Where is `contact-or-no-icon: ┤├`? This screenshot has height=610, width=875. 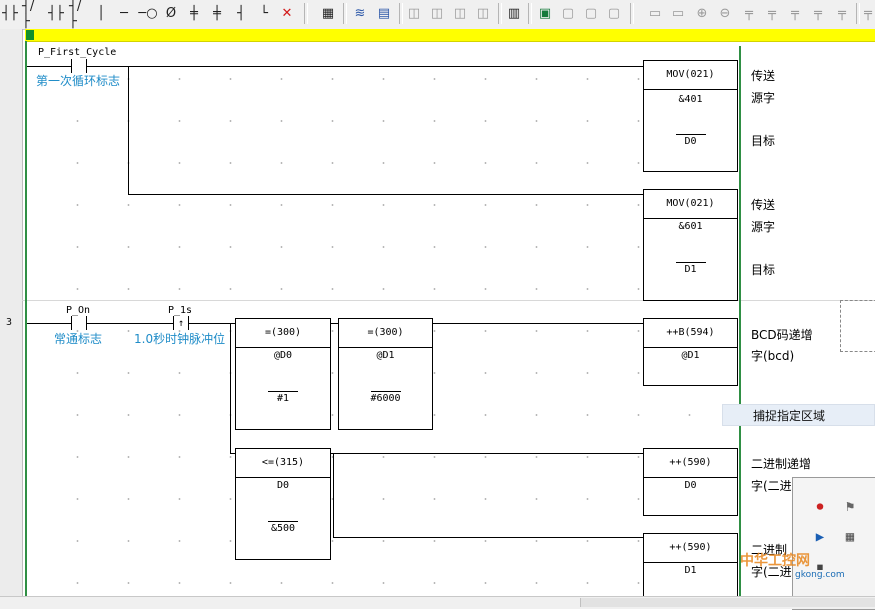
contact-or-no-icon: ┤├ is located at coordinates (56, 13).